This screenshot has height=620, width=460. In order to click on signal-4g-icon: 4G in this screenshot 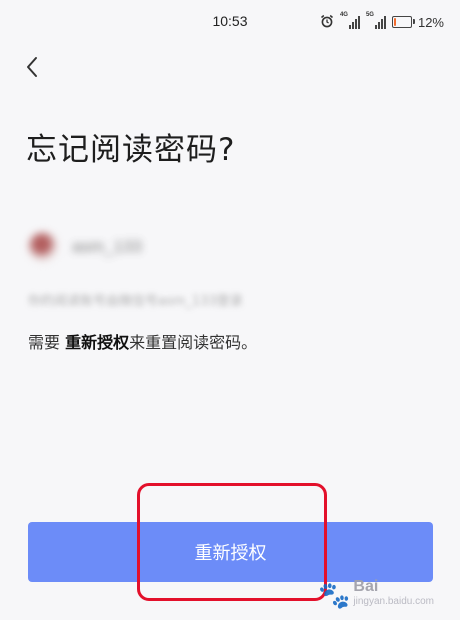, I will do `click(350, 20)`.